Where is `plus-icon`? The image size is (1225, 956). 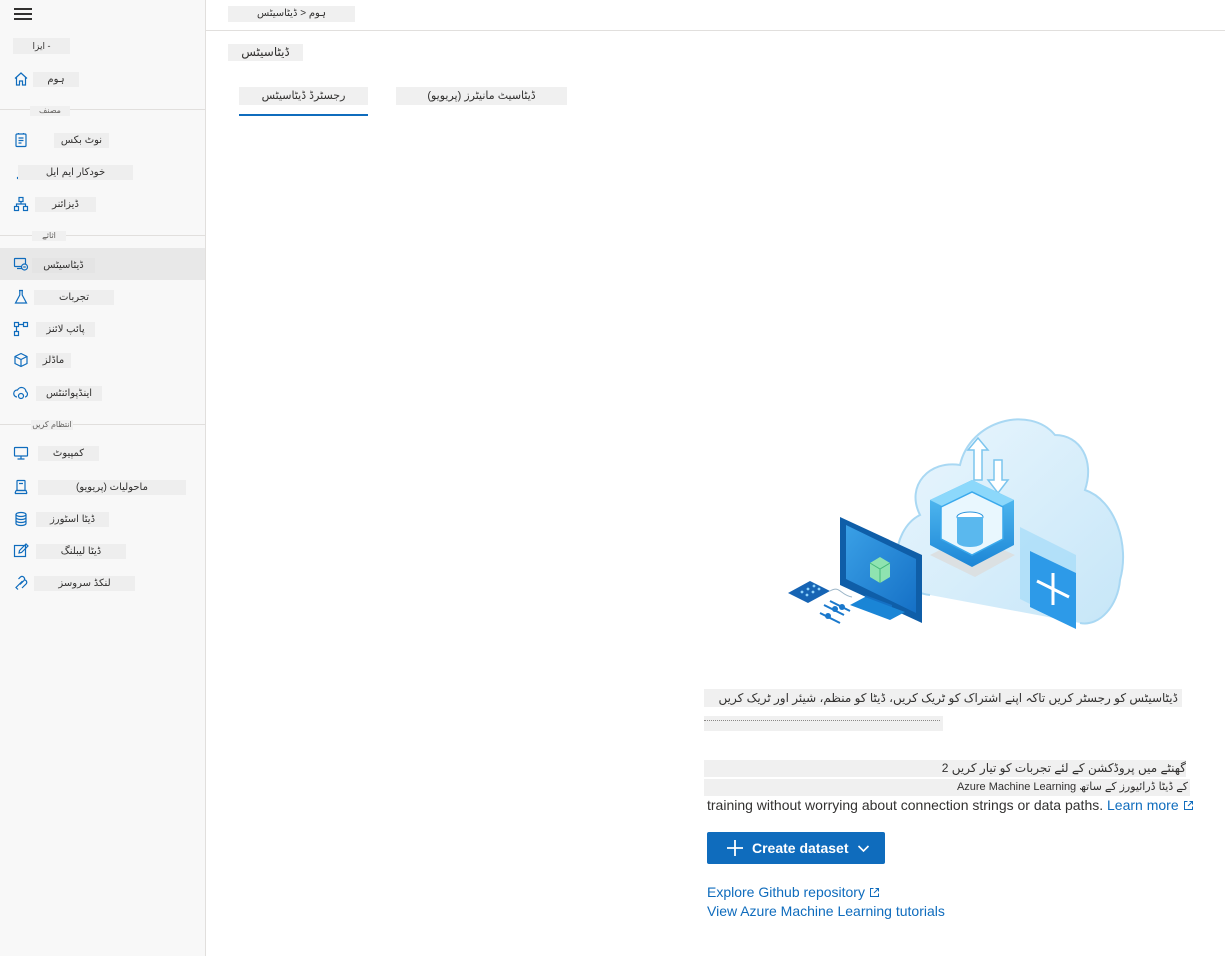 plus-icon is located at coordinates (735, 848).